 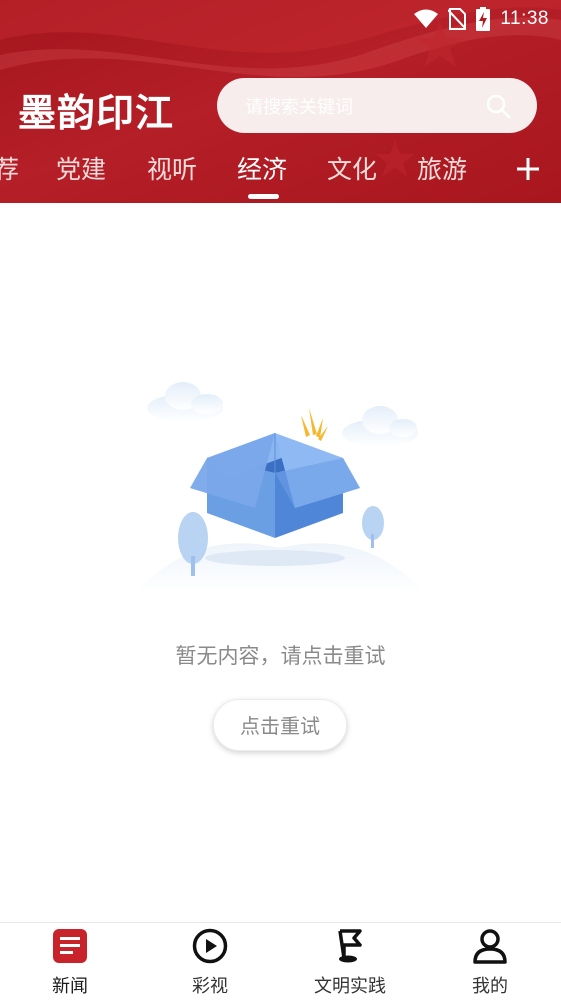 I want to click on nav-item-civilization: 文明实践, so click(x=350, y=961).